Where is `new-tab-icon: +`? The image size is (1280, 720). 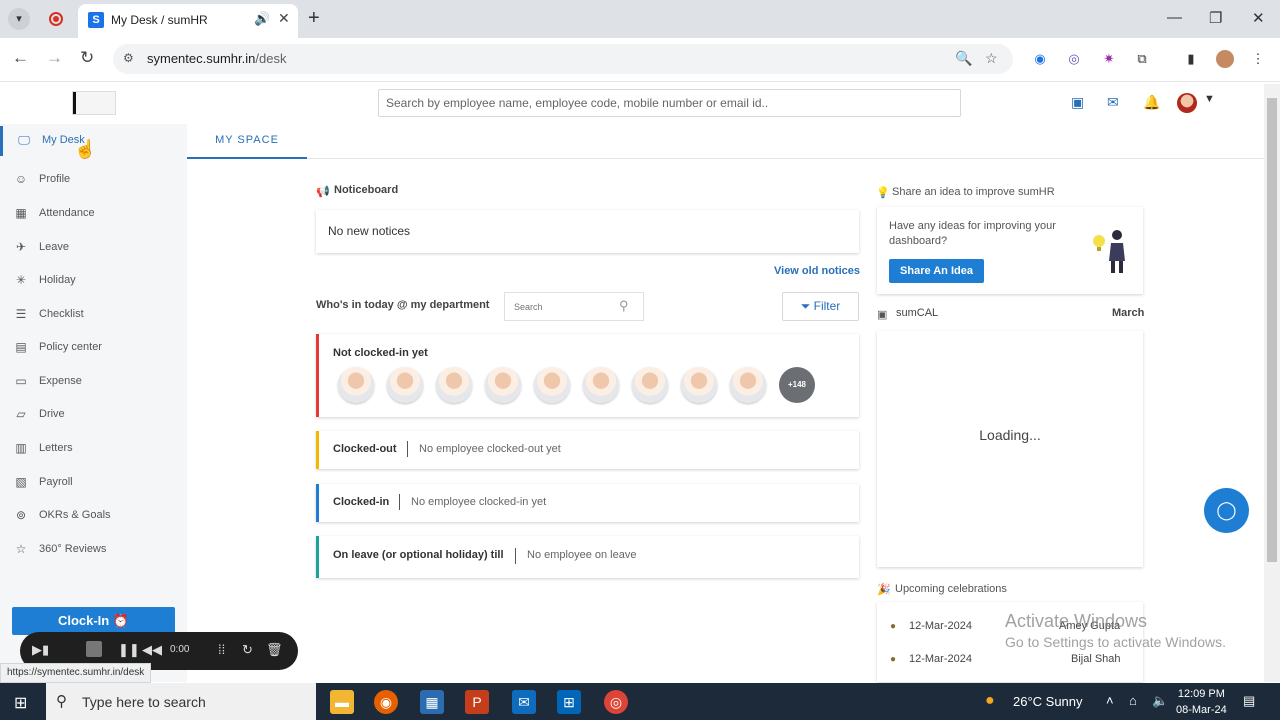 new-tab-icon: + is located at coordinates (314, 18).